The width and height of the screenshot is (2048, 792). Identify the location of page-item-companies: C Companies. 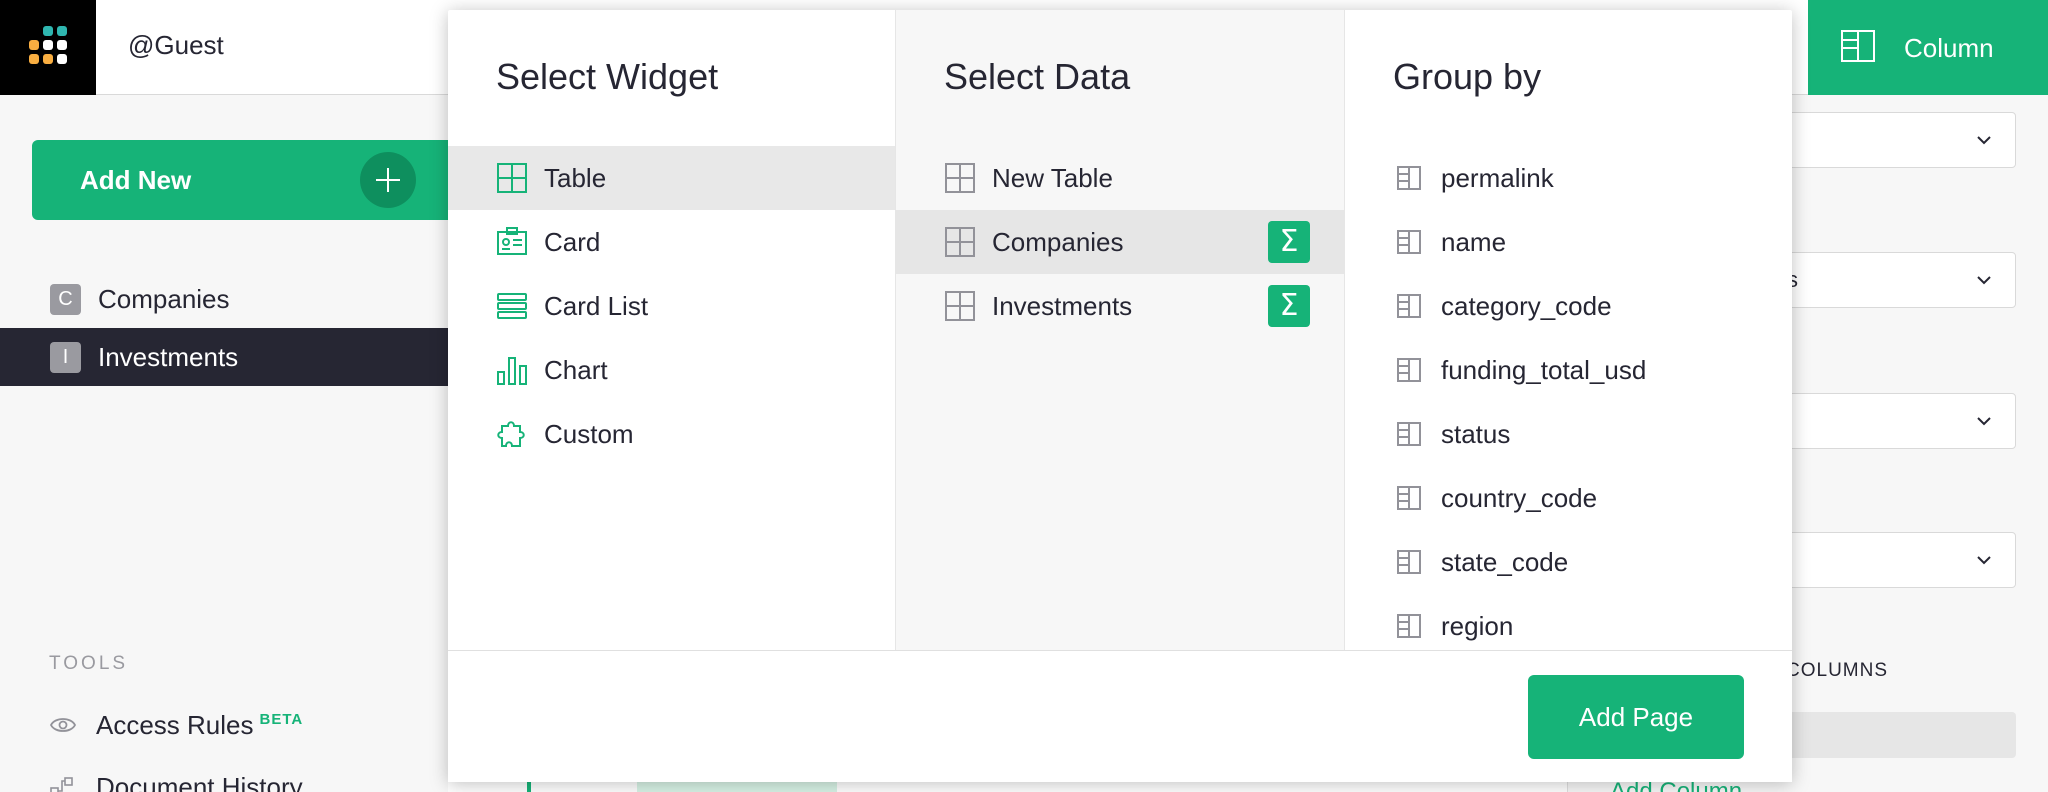
(224, 299).